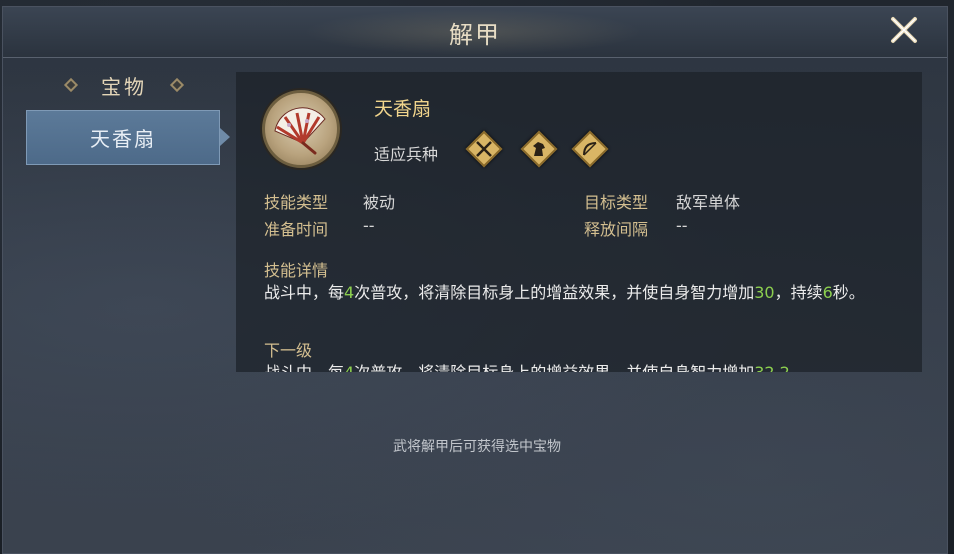 The image size is (954, 554). I want to click on skill-description: 战斗中，每4次普攻，将清除目标身上的增益效果，并使自身智力增加30，持续6秒。, so click(564, 292).